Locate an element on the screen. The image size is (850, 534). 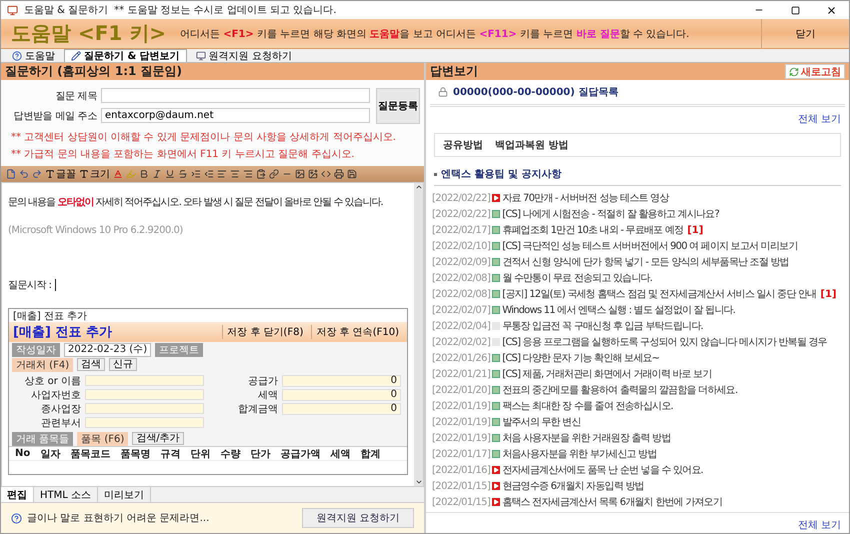
header-message: 어디서든 <F1> 키를 누르면 해당 화면의 도움말을 보고 어디서든 <F11> 키를 누르면 바로 질문할 수 있습니다. is located at coordinates (435, 34).